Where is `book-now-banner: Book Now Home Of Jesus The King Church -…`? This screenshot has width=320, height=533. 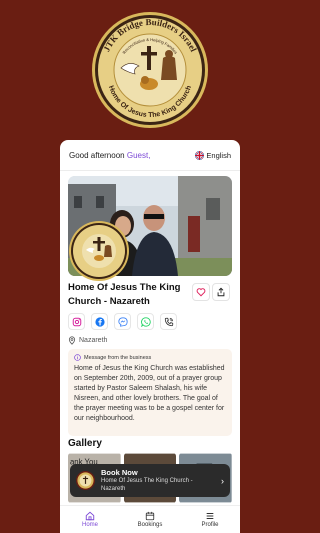 book-now-banner: Book Now Home Of Jesus The King Church -… is located at coordinates (150, 480).